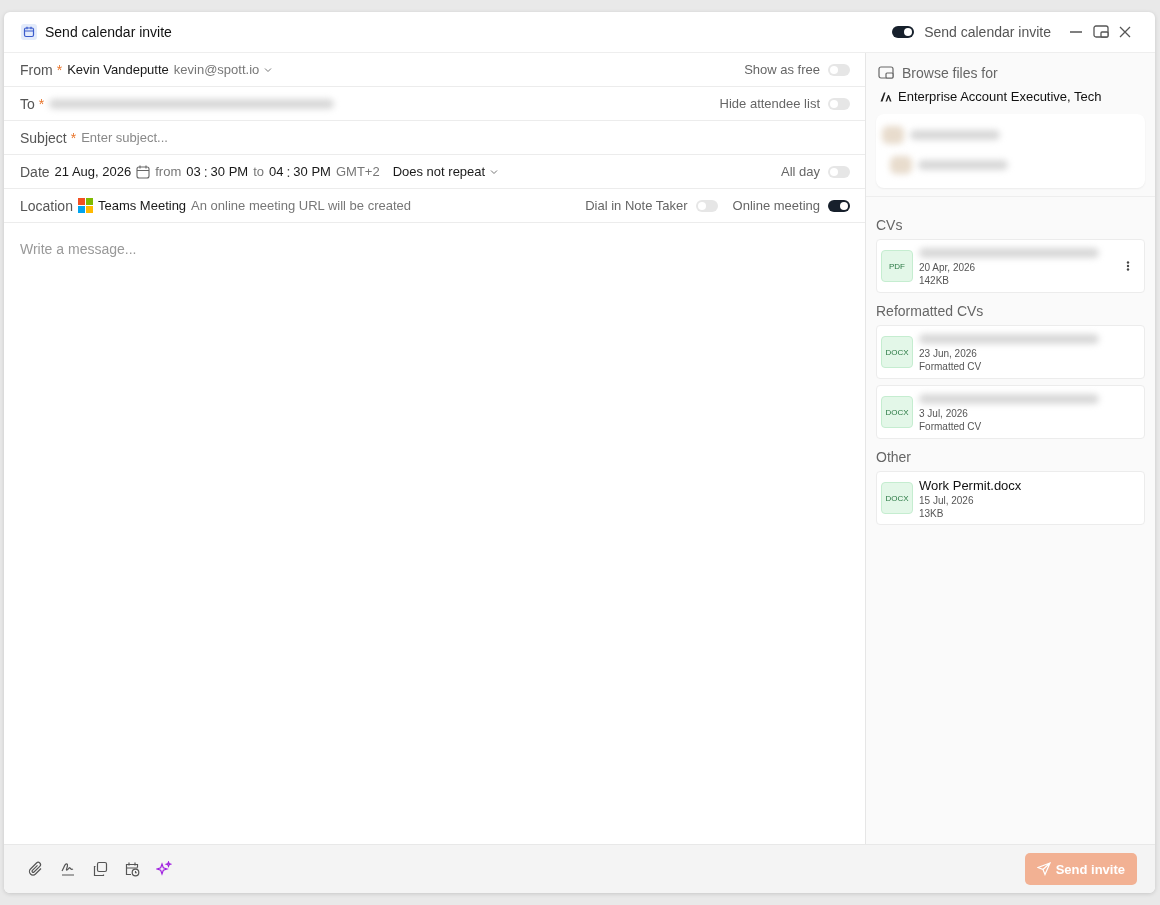  I want to click on file-card: PDF 20 Apr, 2026 142KB, so click(1010, 266).